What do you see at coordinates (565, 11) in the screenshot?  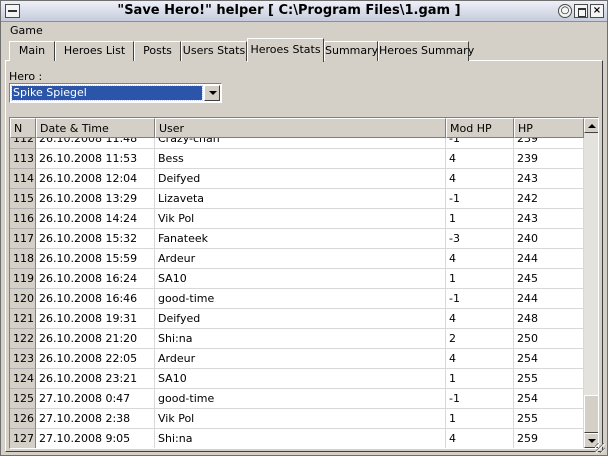 I see `minimize-button: ○` at bounding box center [565, 11].